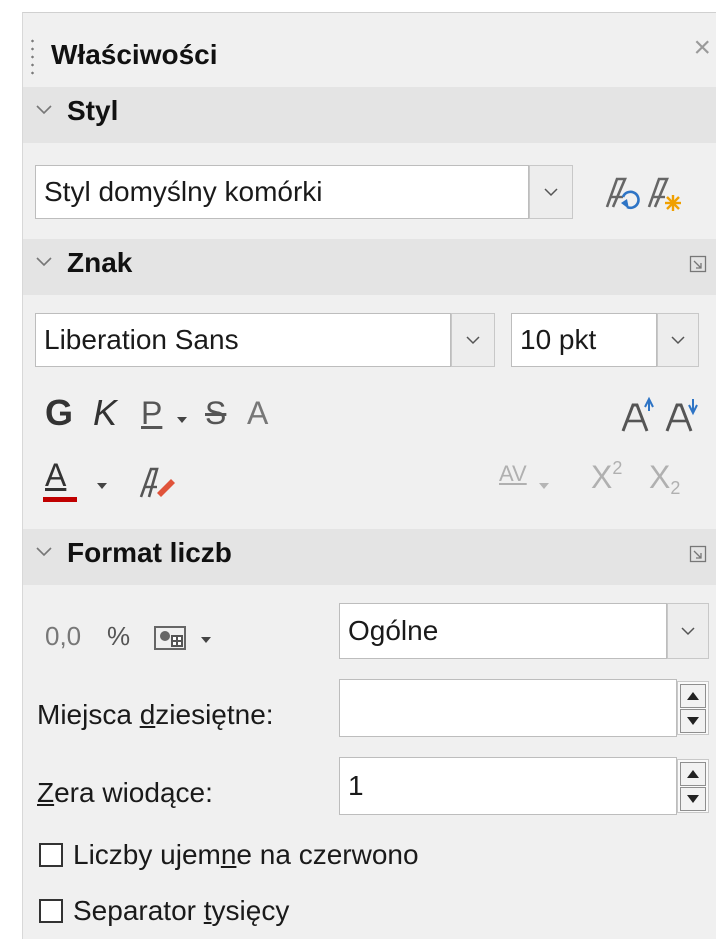  What do you see at coordinates (246, 855) in the screenshot?
I see `negative-red-label: Liczby ujemne na czerwono` at bounding box center [246, 855].